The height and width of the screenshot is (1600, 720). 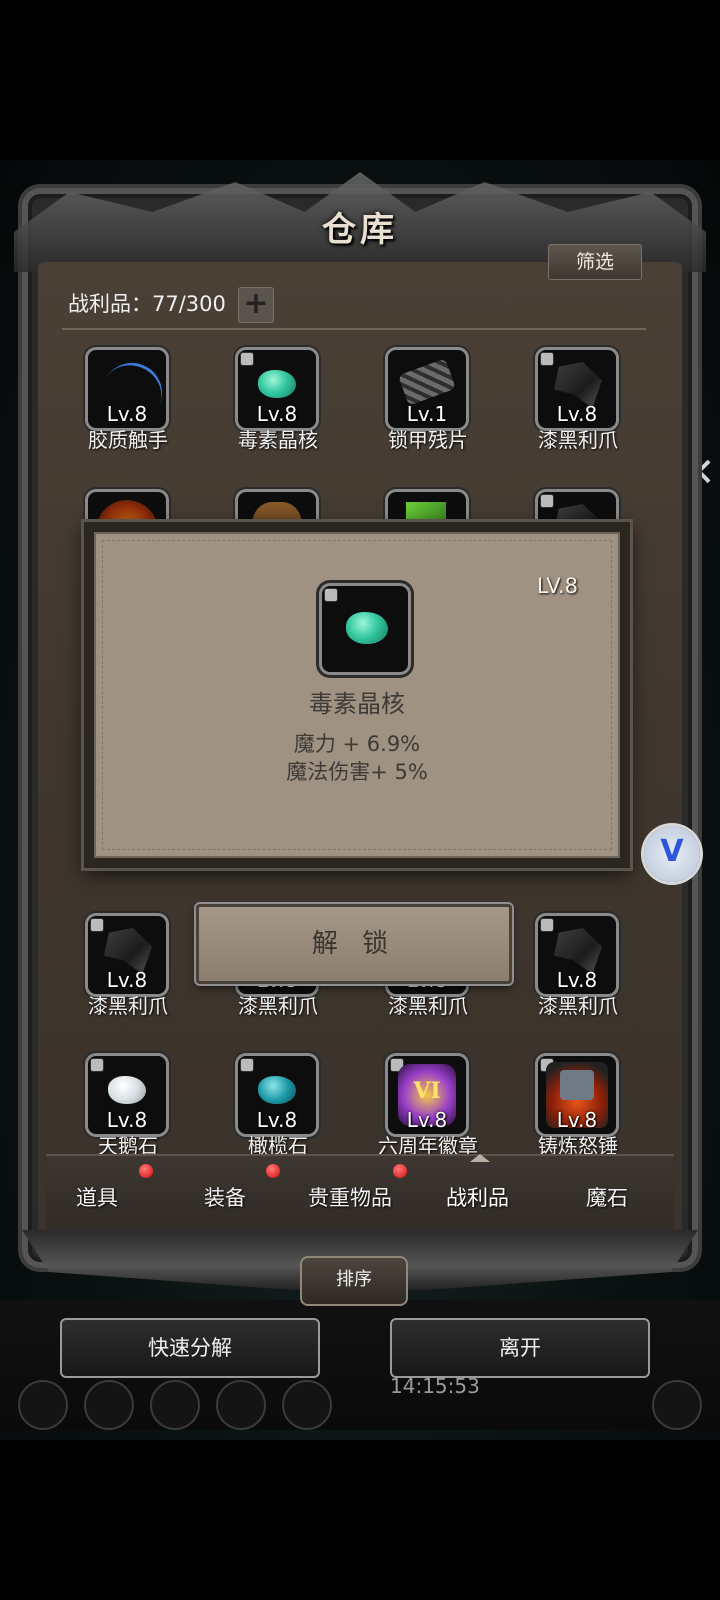 What do you see at coordinates (256, 305) in the screenshot?
I see `expand-capacity-button: +` at bounding box center [256, 305].